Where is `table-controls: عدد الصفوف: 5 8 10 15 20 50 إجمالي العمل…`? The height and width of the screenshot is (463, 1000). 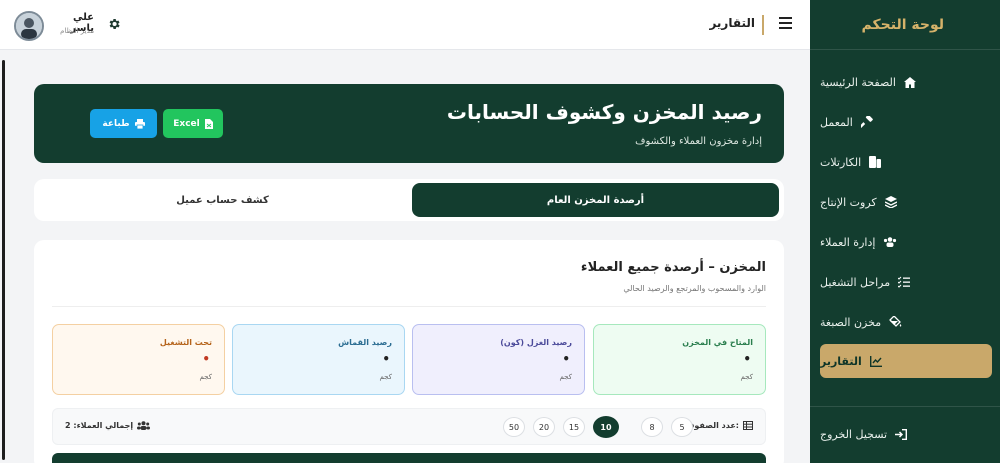 table-controls: عدد الصفوف: 5 8 10 15 20 50 إجمالي العمل… is located at coordinates (409, 426).